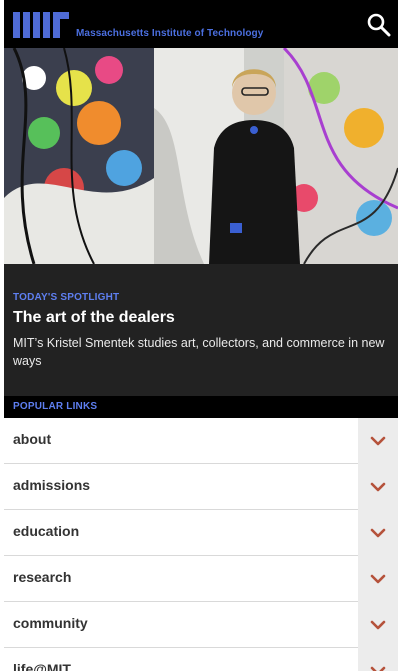 The height and width of the screenshot is (671, 399). Describe the element at coordinates (66, 297) in the screenshot. I see `spotlight-kicker: TODAY'S SPOTLIGHT` at that location.